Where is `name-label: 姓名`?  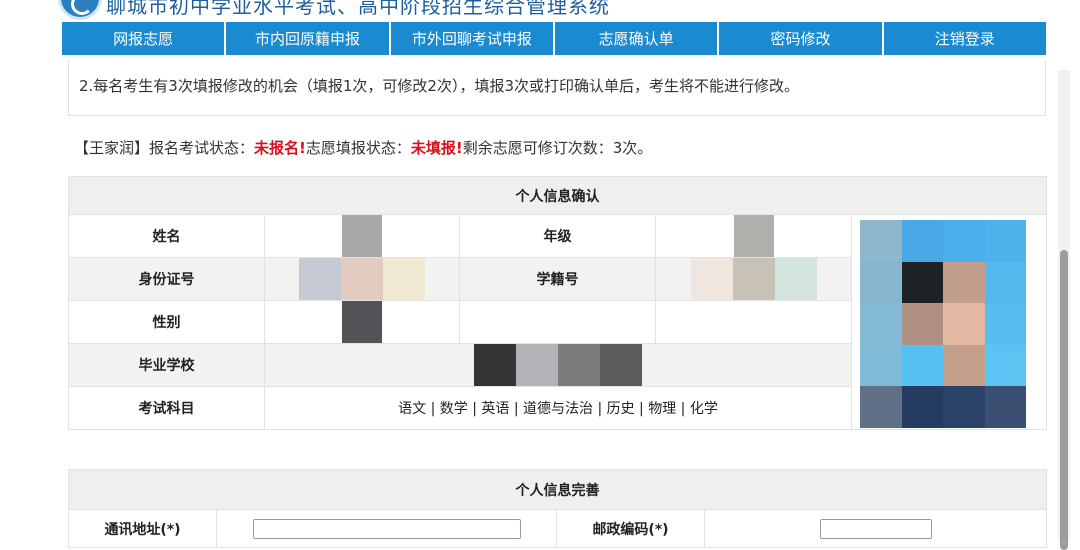
name-label: 姓名 is located at coordinates (166, 236).